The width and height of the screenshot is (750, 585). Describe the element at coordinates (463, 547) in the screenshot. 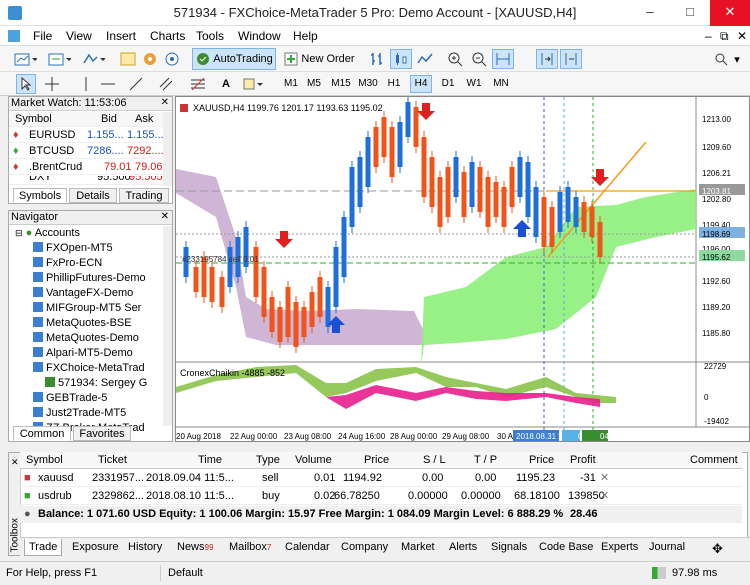

I see `tab-alerts: Alerts` at that location.